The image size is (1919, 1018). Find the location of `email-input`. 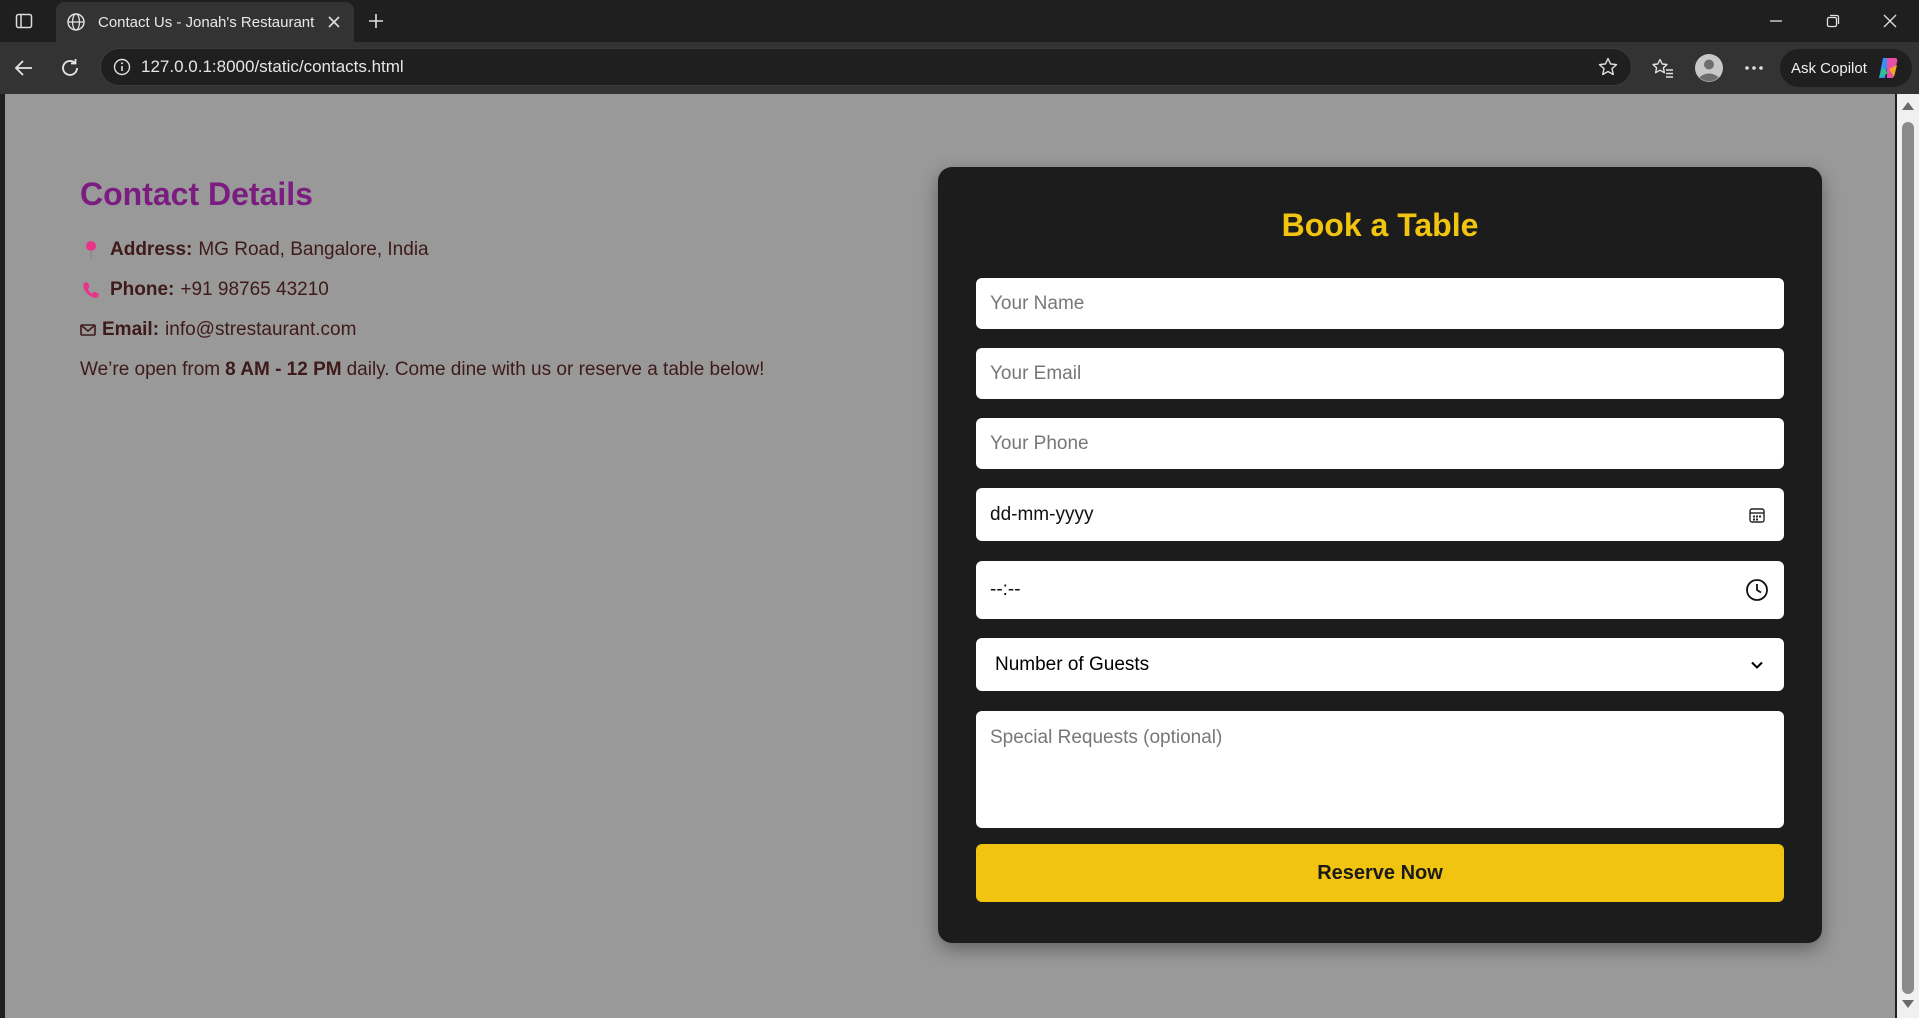

email-input is located at coordinates (1380, 373).